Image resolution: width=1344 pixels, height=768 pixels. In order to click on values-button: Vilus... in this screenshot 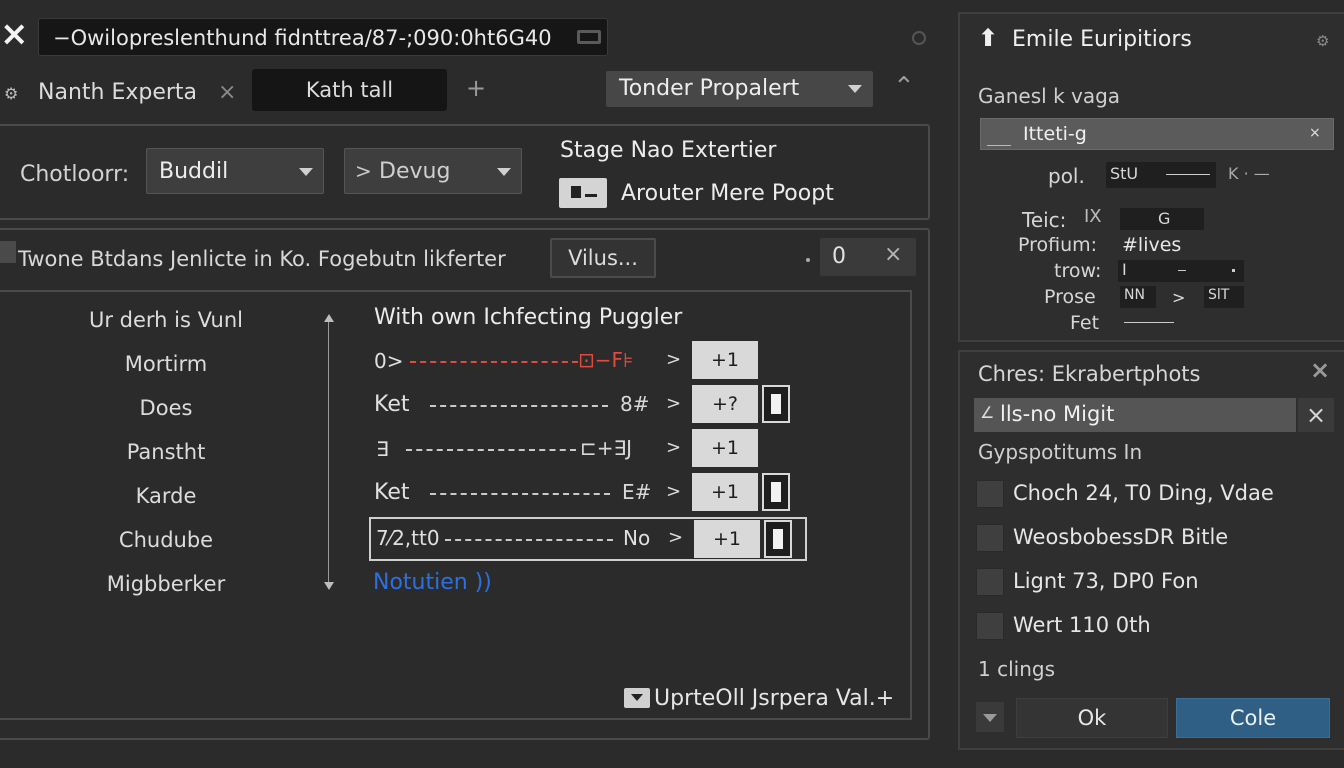, I will do `click(603, 258)`.